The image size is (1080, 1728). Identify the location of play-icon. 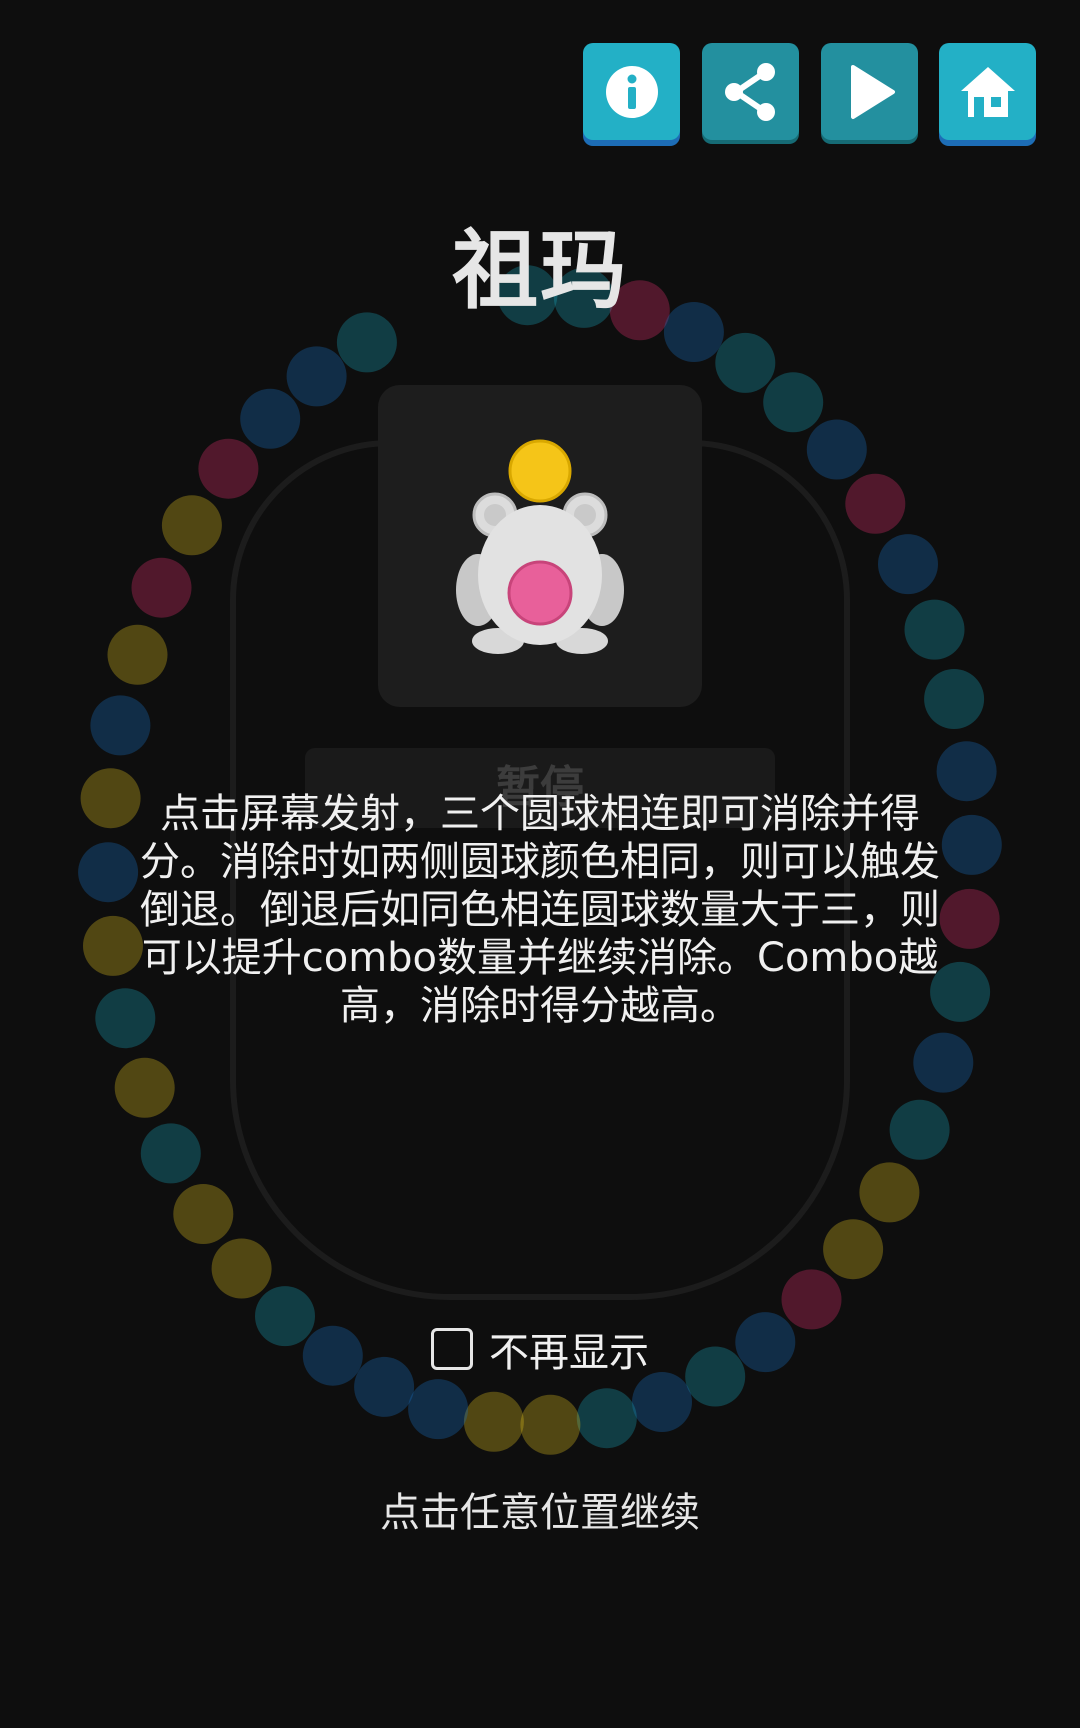
(872, 91).